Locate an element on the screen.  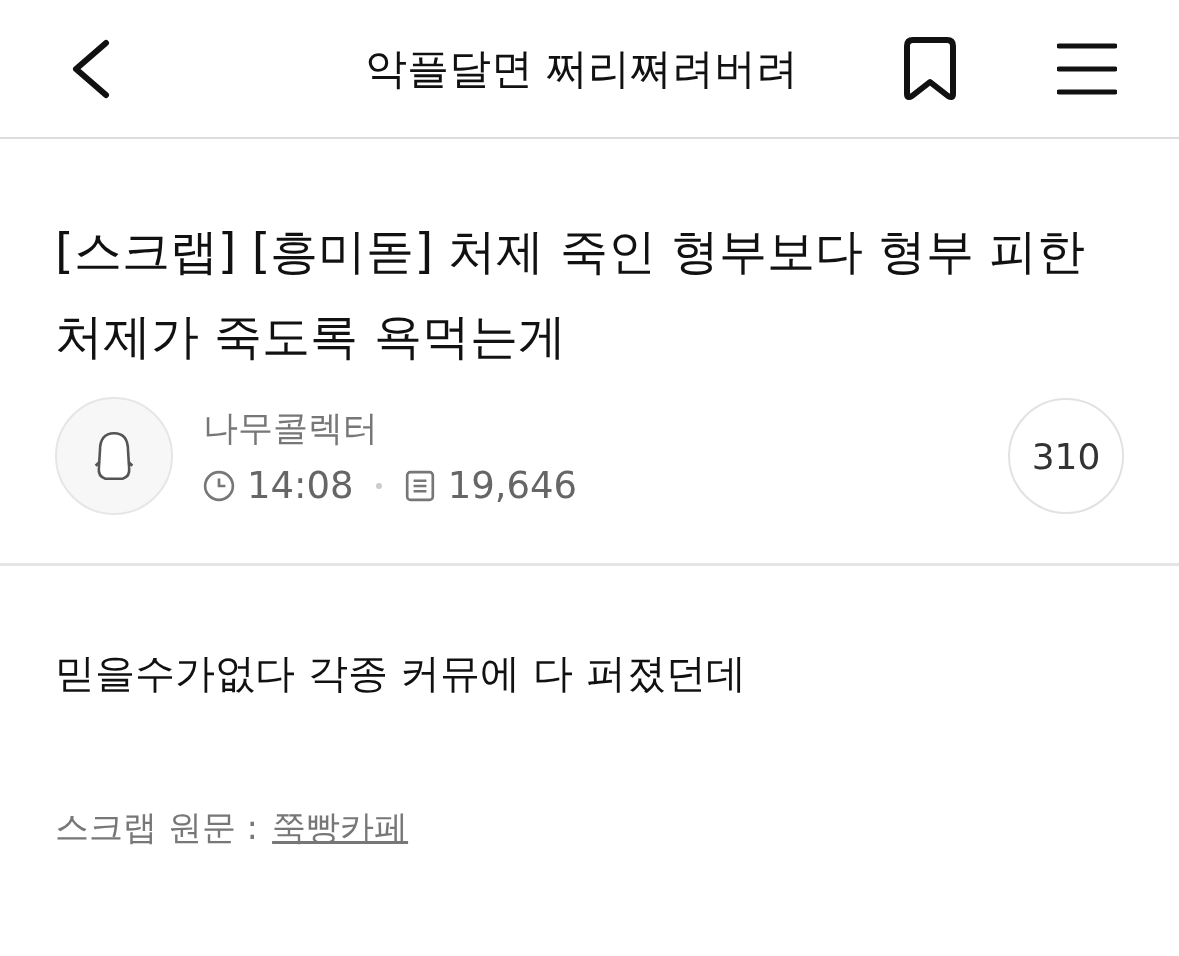
comment-count-button: 310 is located at coordinates (1066, 456).